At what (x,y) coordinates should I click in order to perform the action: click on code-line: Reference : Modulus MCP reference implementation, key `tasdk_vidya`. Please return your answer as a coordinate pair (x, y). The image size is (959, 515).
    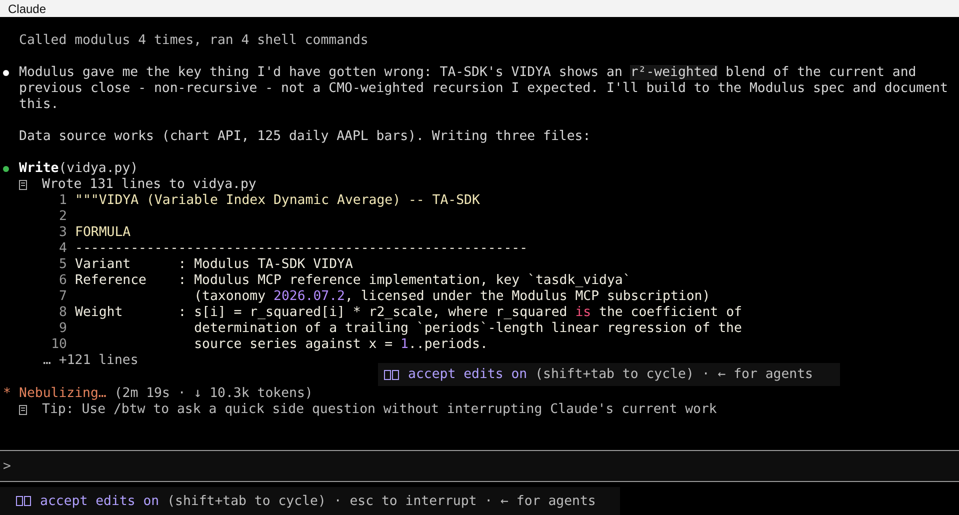
    Looking at the image, I should click on (353, 281).